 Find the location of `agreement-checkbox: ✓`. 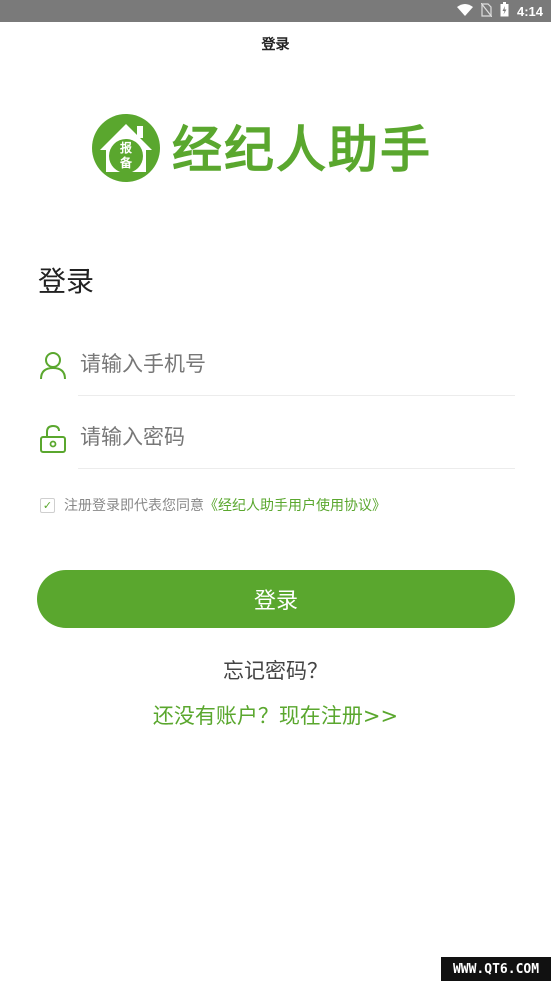

agreement-checkbox: ✓ is located at coordinates (47, 505).